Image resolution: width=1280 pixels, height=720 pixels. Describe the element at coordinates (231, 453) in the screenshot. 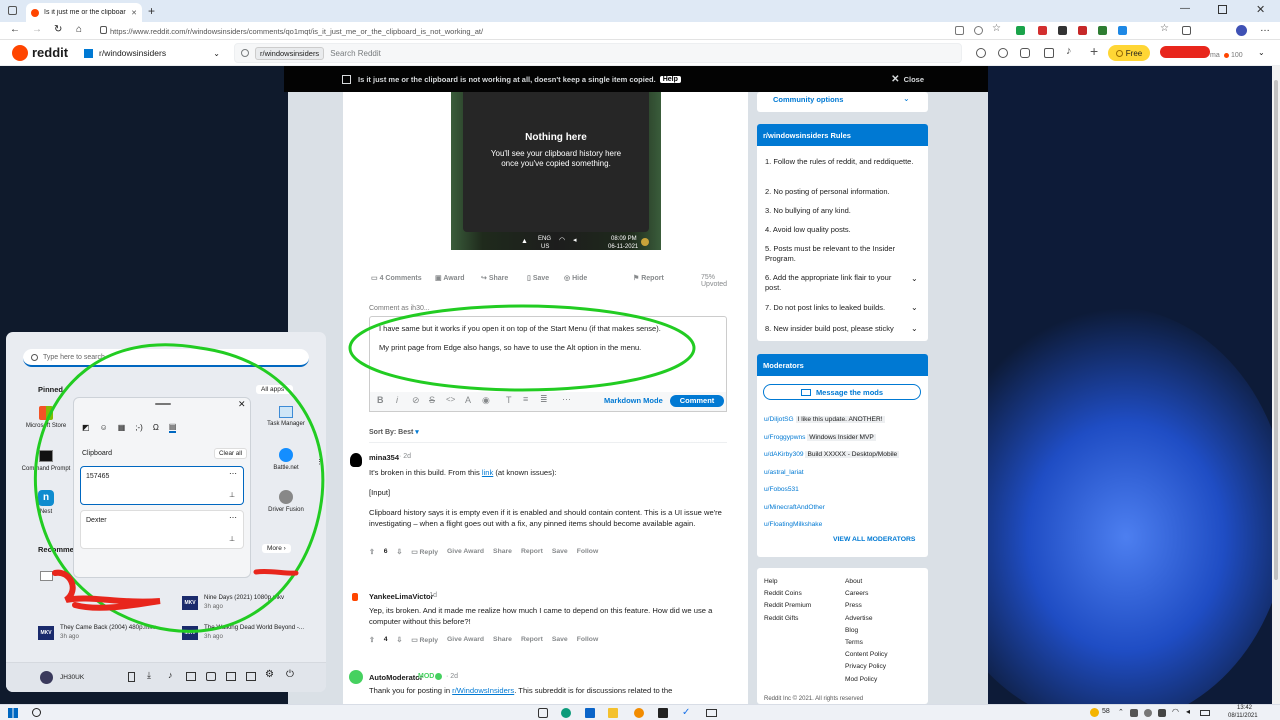

I see `clear-all-button: Clear all` at that location.